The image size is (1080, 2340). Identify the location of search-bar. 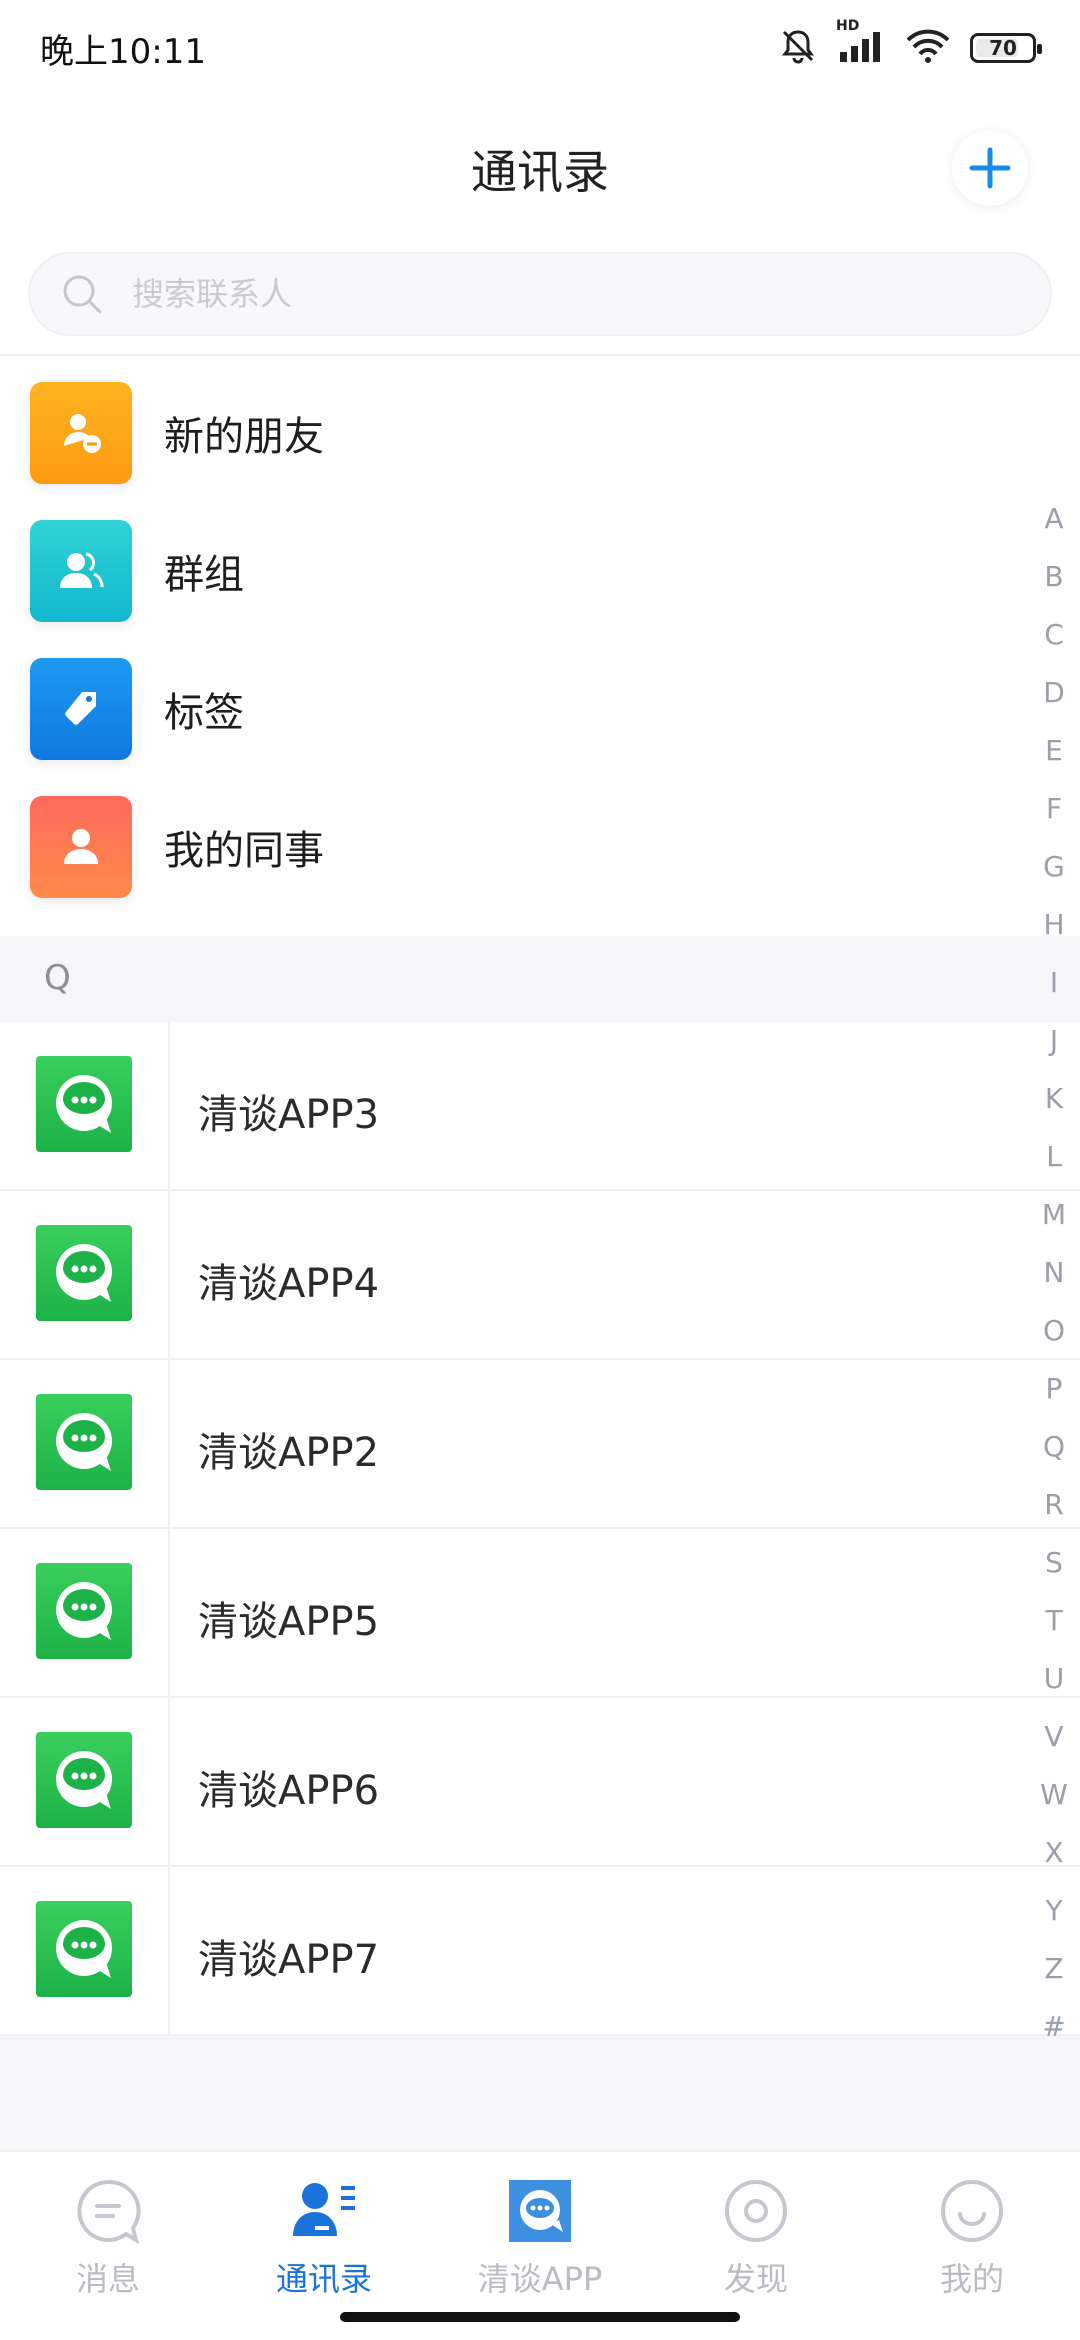
(540, 296).